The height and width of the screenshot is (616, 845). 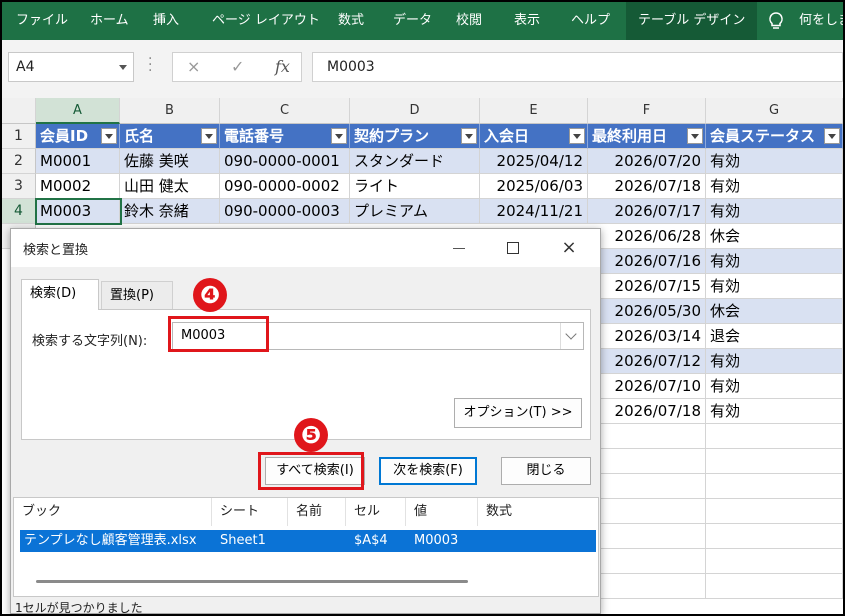 I want to click on table-cell: 休会, so click(x=774, y=311).